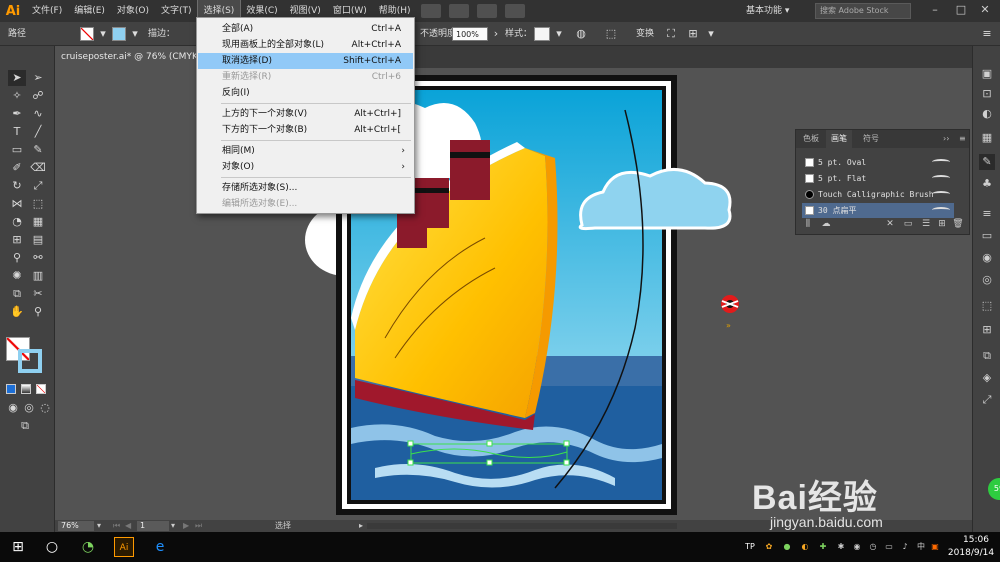 This screenshot has width=1000, height=562. I want to click on menu-object: 对象(O), so click(133, 11).